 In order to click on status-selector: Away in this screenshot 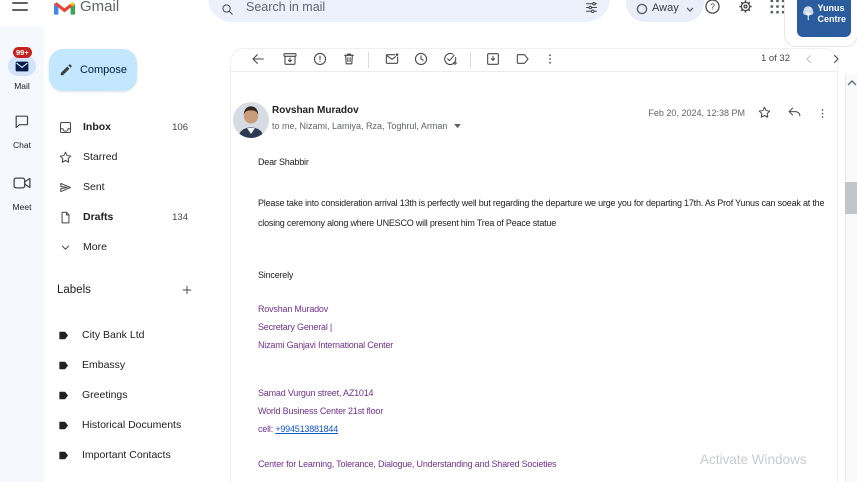, I will do `click(665, 11)`.